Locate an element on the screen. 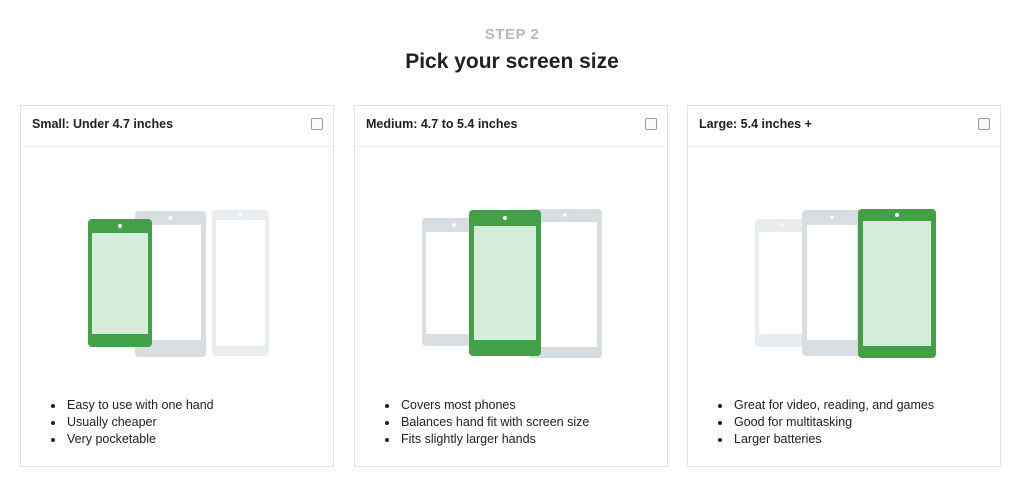 This screenshot has width=1024, height=491. feature-item: Covers most phones is located at coordinates (494, 405).